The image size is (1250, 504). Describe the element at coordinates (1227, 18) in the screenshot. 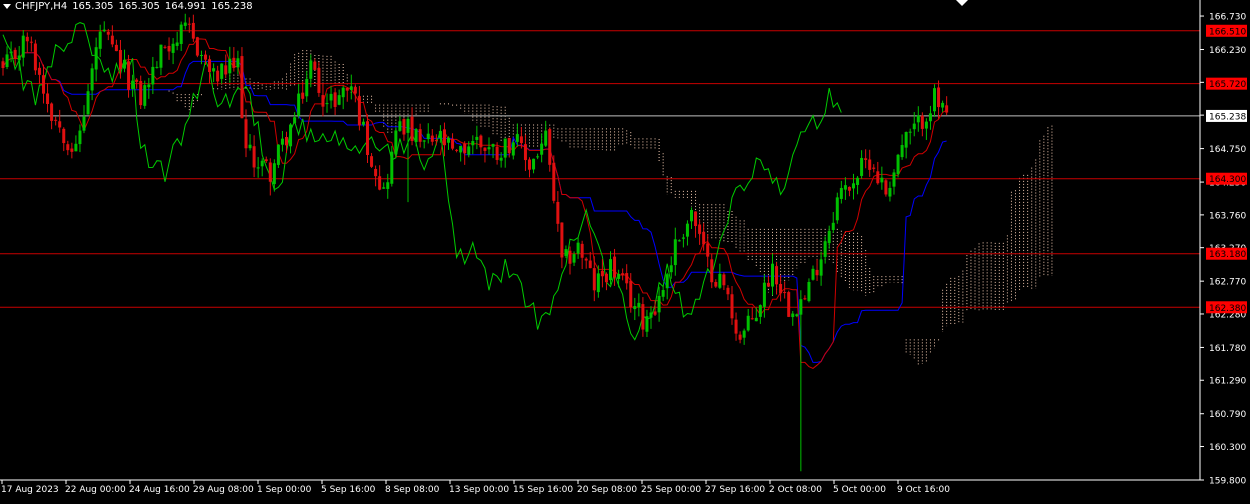

I see `price-tick-label: 166.730` at that location.